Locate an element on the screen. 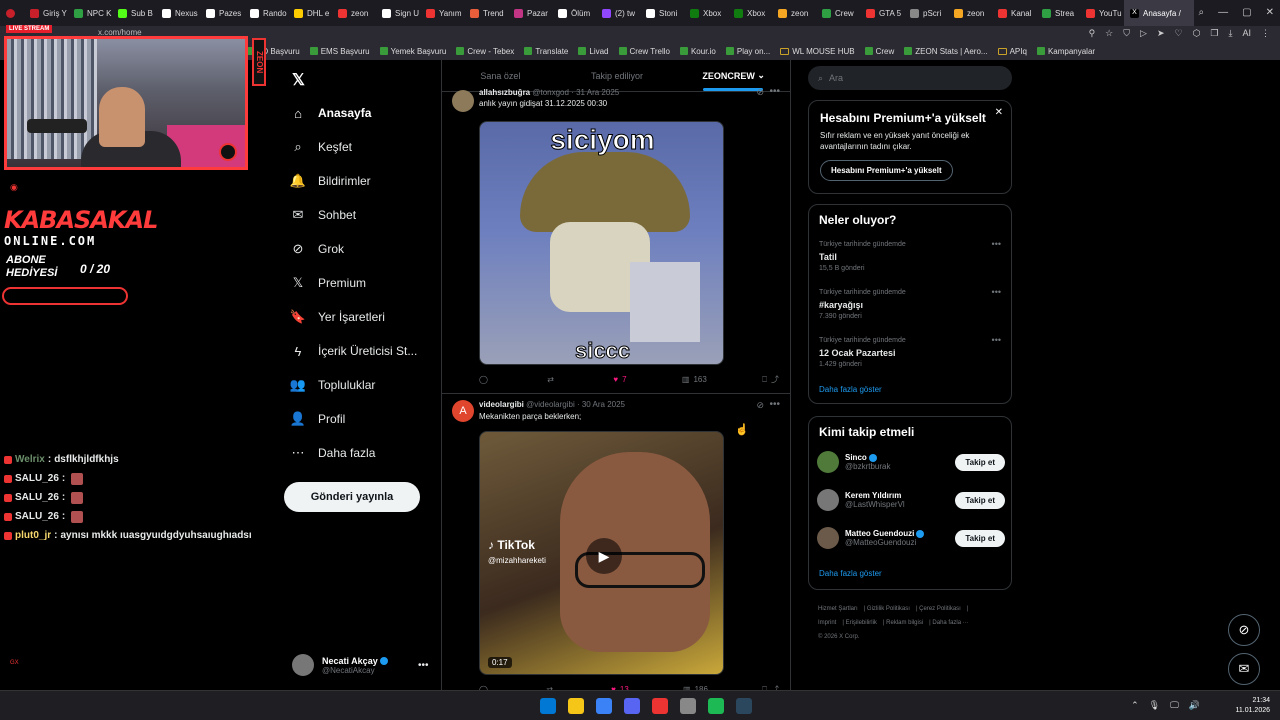  shield-icon: ⛉ is located at coordinates (1126, 33).